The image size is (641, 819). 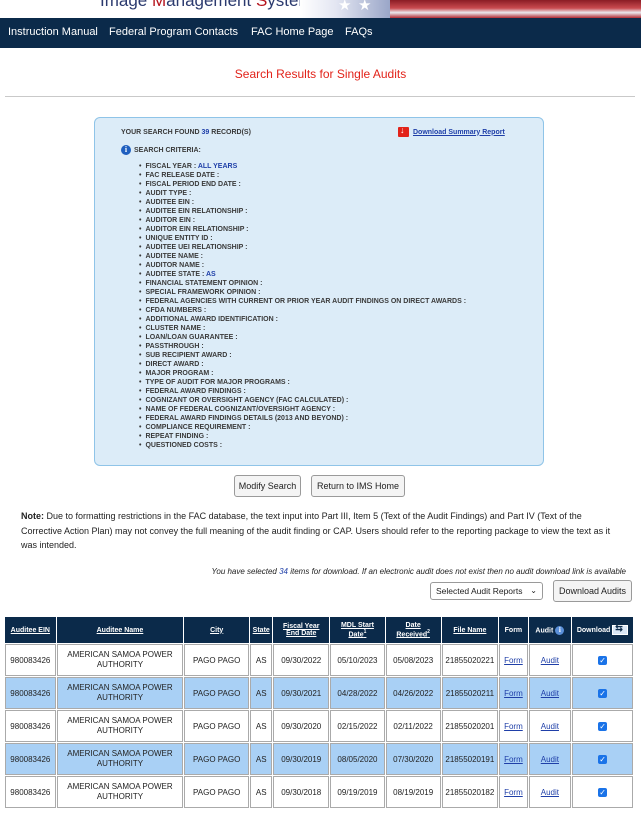 I want to click on download-summary-link: Download Summary Report, so click(x=451, y=131).